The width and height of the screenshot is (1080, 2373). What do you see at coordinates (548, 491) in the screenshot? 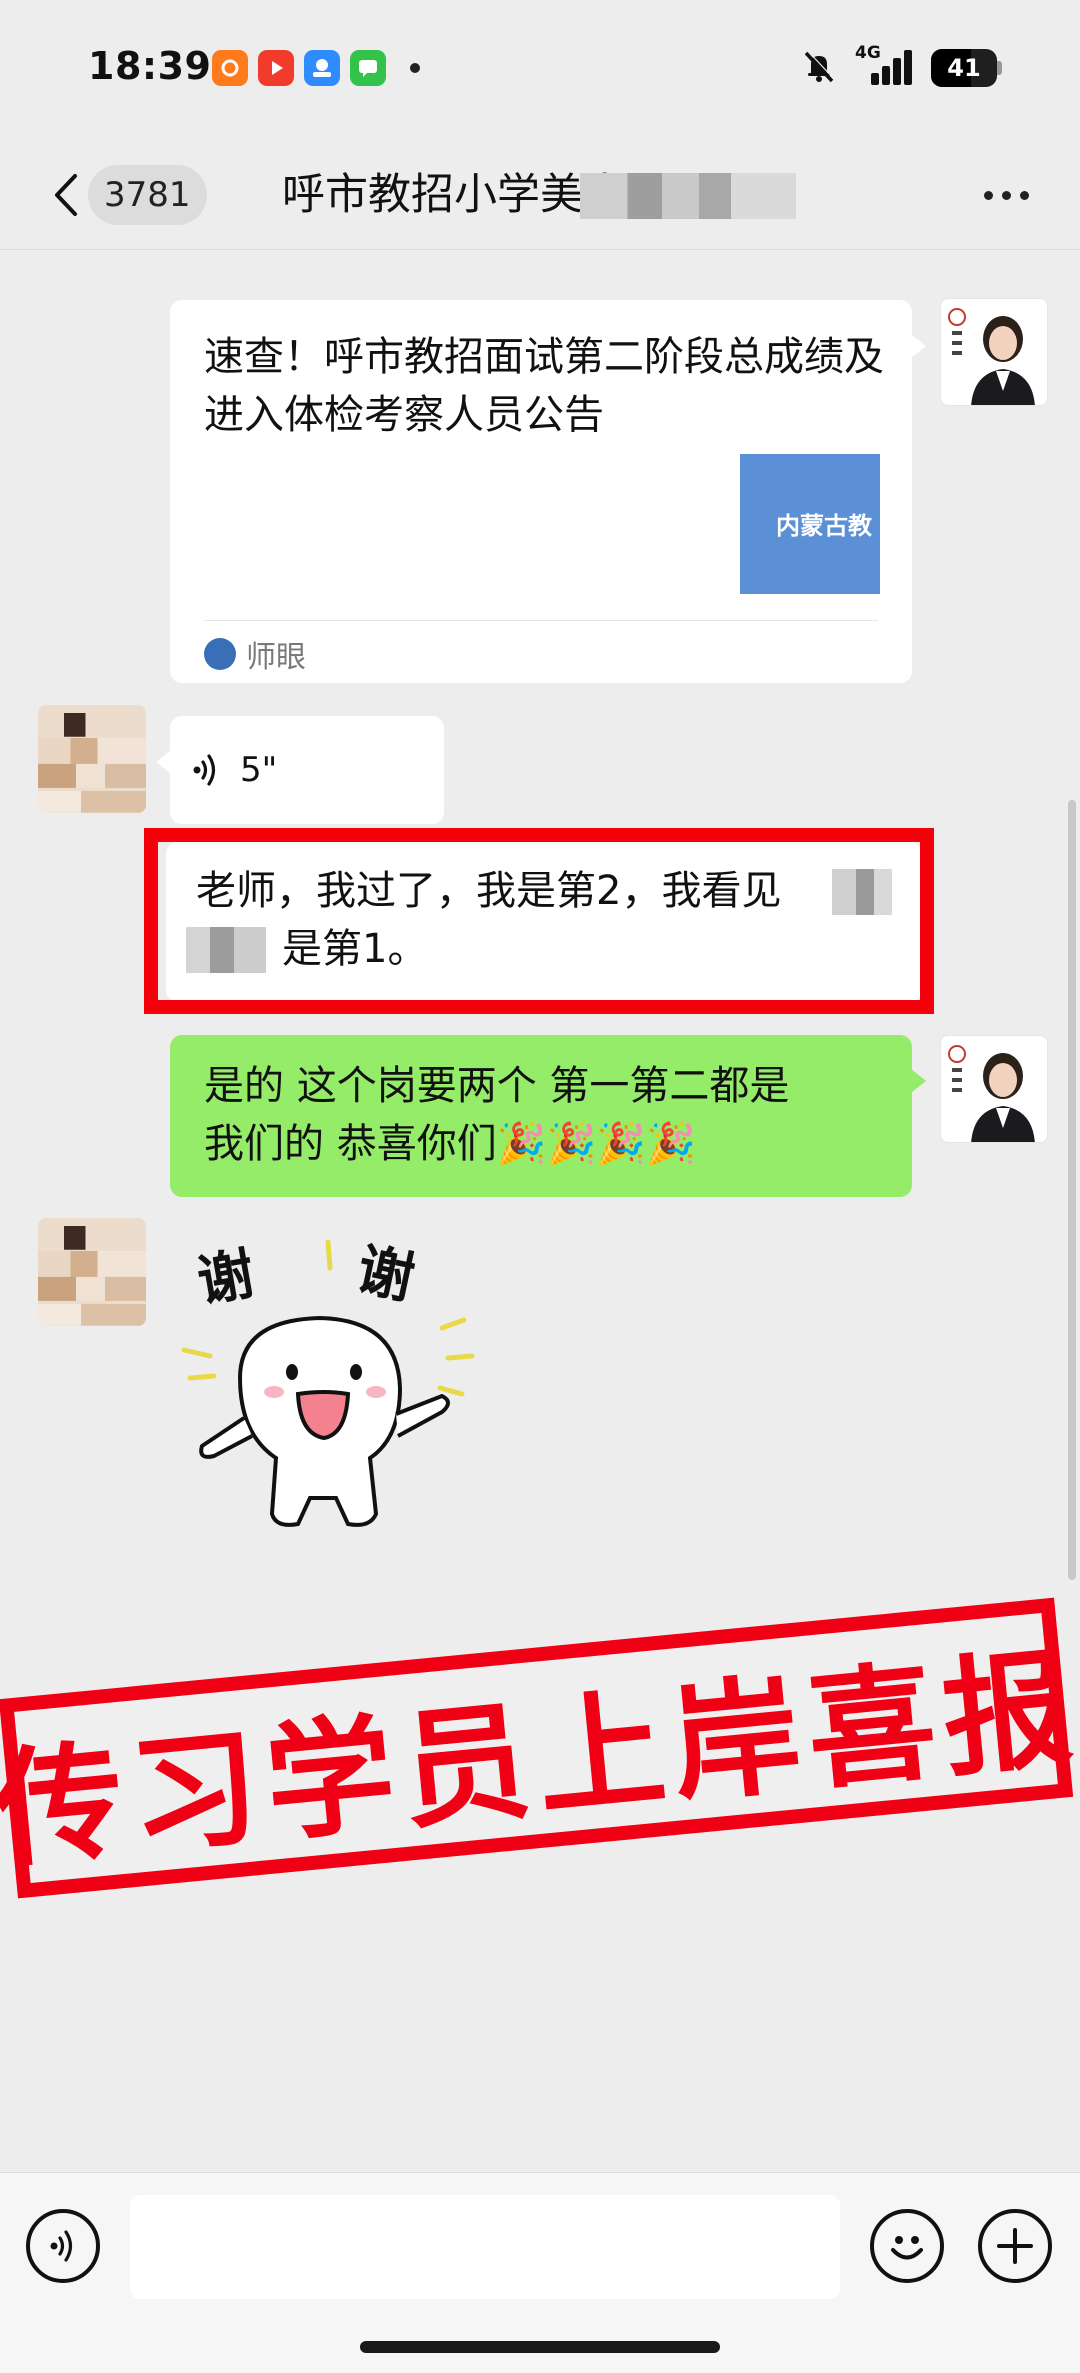
I see `article-card: 速查！呼市教招面试第二阶段总成绩及进入体检考察人员公告 内蒙古教 师眼` at bounding box center [548, 491].